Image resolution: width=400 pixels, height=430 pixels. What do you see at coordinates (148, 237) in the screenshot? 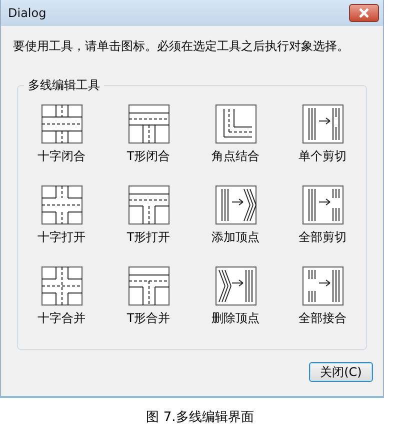
I see `tool-label: T形打开` at bounding box center [148, 237].